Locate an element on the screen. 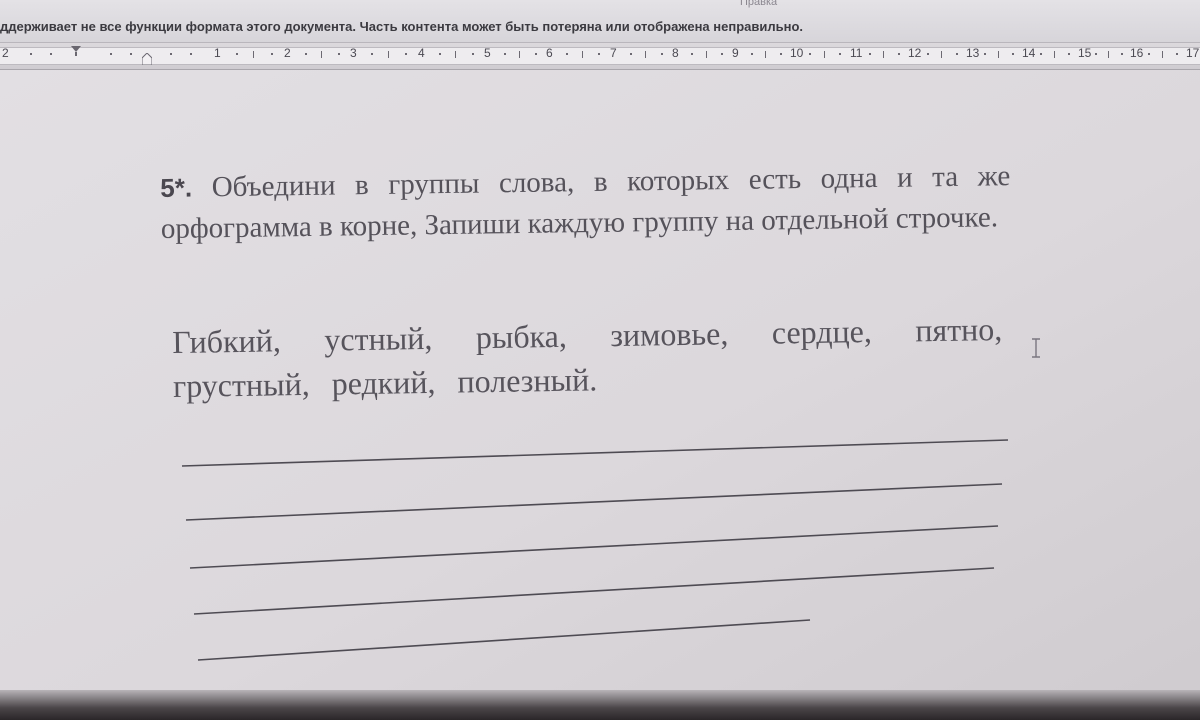 The width and height of the screenshot is (1200, 720). ruler-number: 9 is located at coordinates (735, 53).